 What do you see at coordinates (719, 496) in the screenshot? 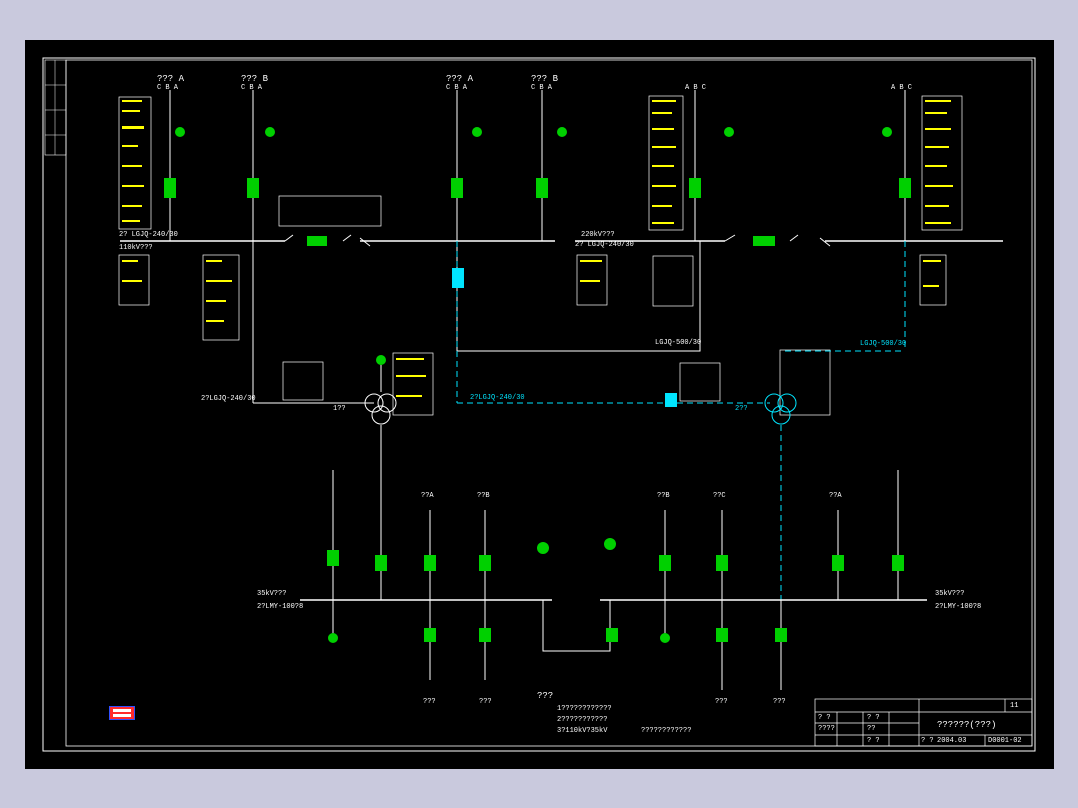
I see `feeder-label-35-top: ??C` at bounding box center [719, 496].